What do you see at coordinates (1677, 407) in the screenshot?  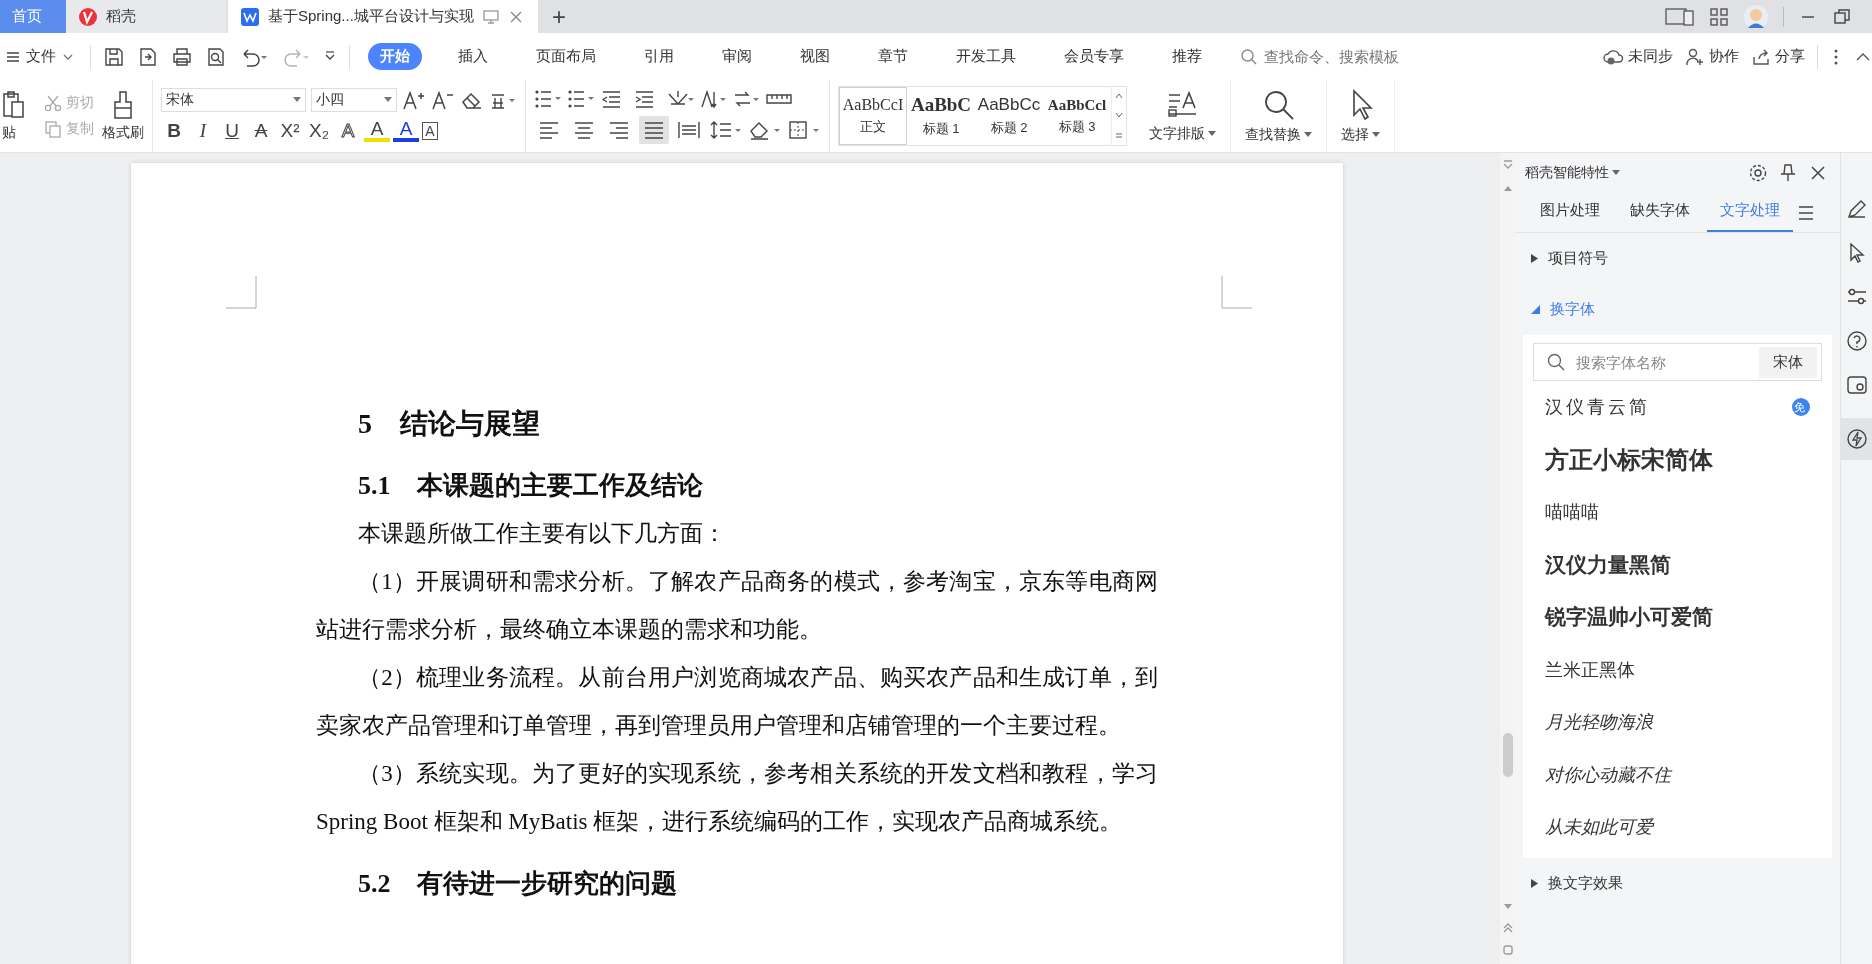 I see `font-option: 汉仪青云简 免` at bounding box center [1677, 407].